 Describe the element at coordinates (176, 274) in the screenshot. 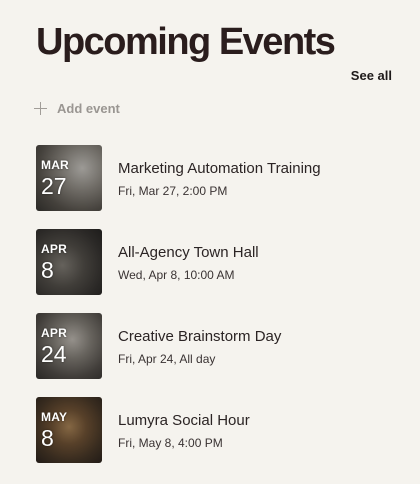

I see `event-datetime: Wed, Apr 8, 10:00 AM` at that location.